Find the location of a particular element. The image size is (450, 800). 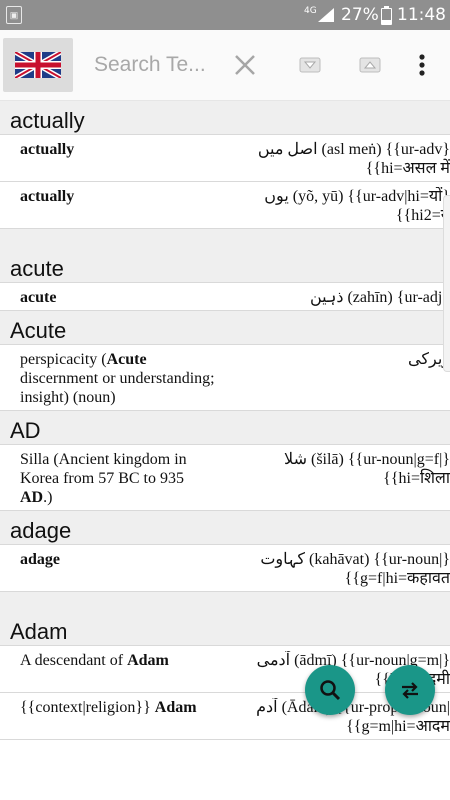

entry-english: acute is located at coordinates (125, 297).